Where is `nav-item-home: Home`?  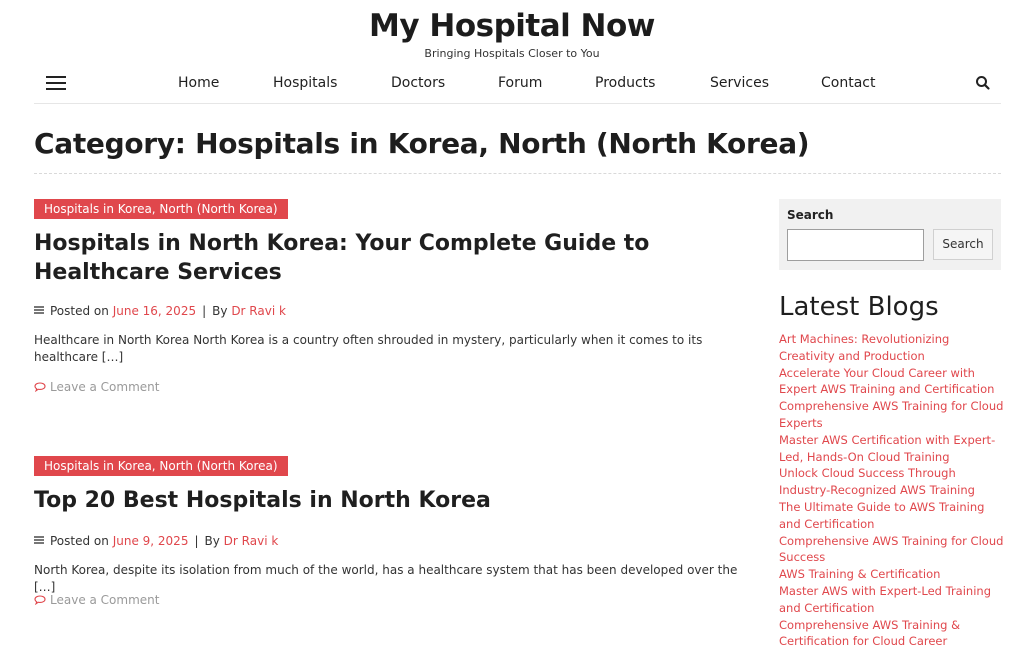
nav-item-home: Home is located at coordinates (198, 83).